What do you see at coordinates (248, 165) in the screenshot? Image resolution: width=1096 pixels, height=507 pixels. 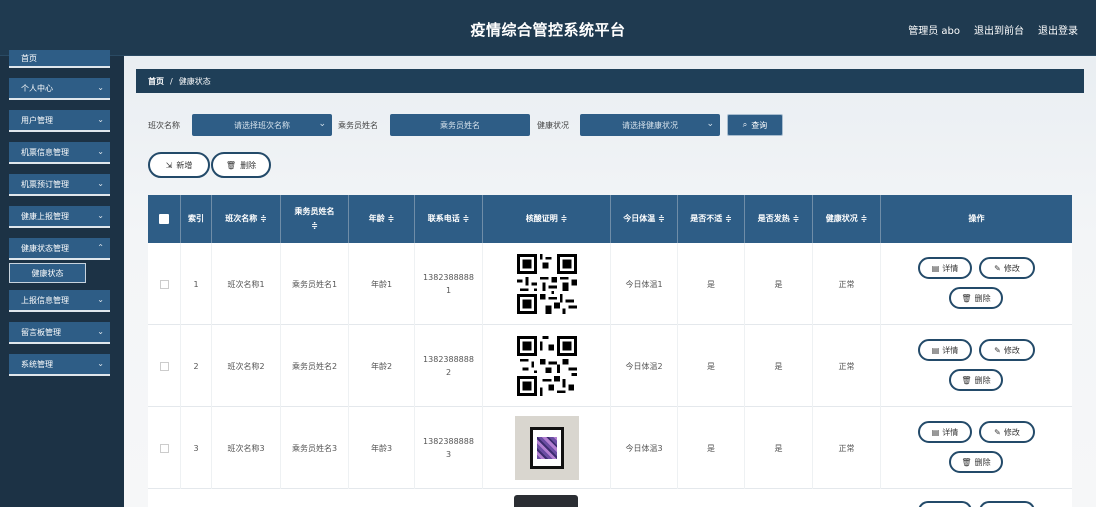 I see `batch-delete-label: 删除` at bounding box center [248, 165].